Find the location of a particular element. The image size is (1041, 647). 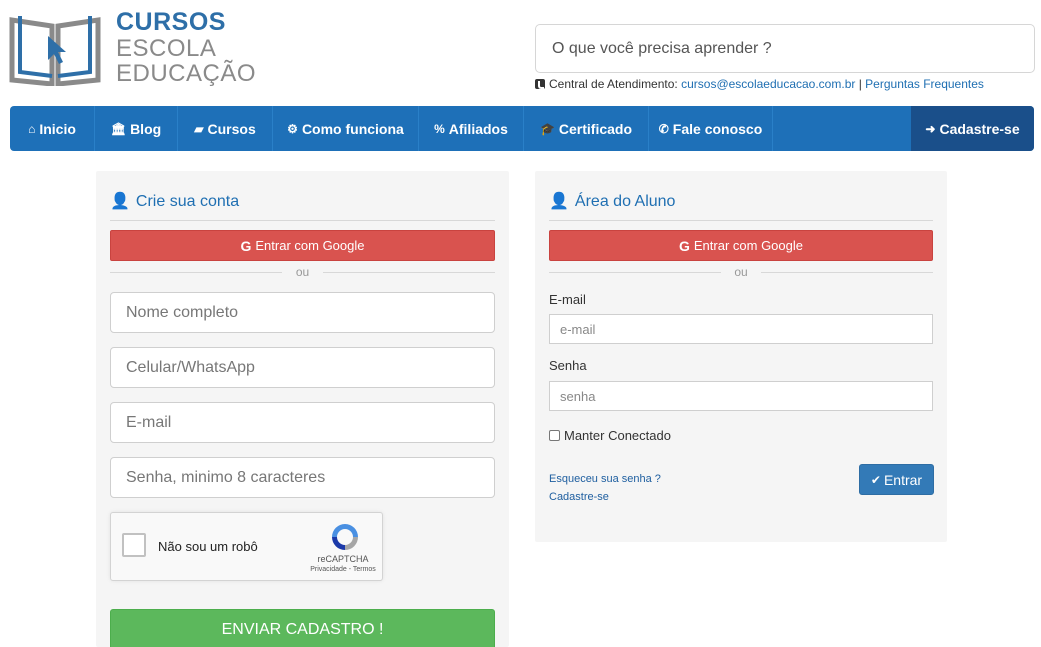

forgot-password-link: Esqueceu sua senha ? is located at coordinates (605, 479).